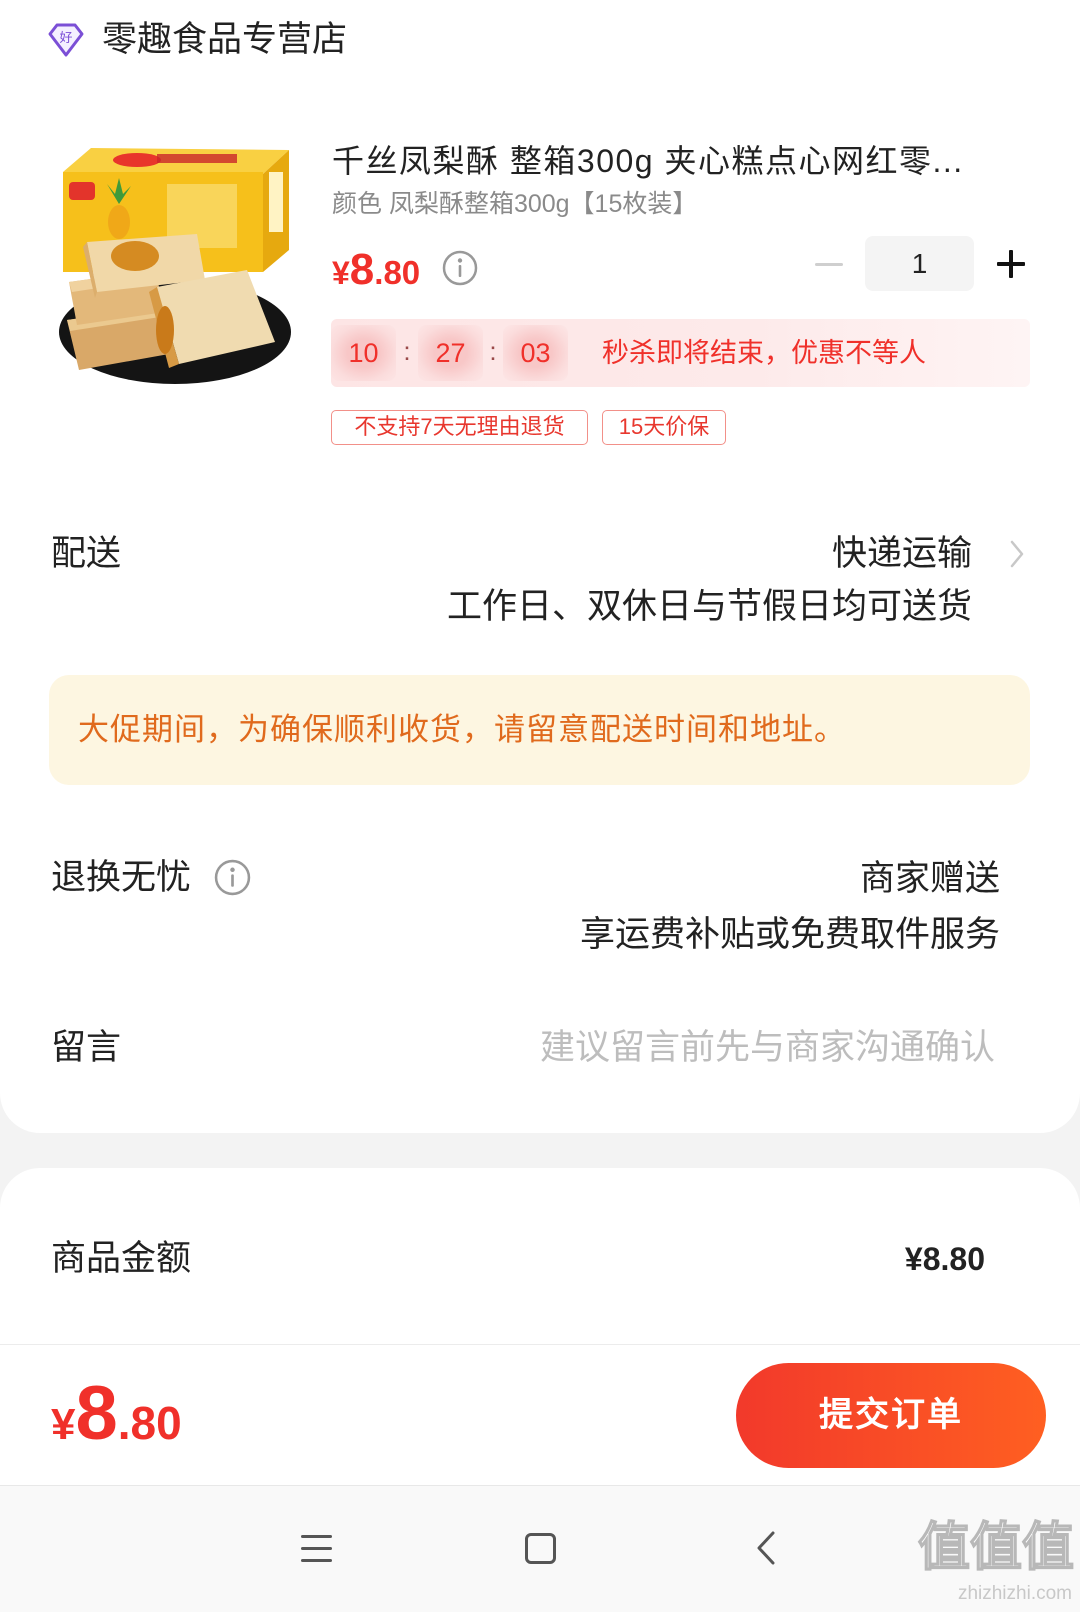 The width and height of the screenshot is (1080, 1612). I want to click on chevron-right-icon, so click(1017, 554).